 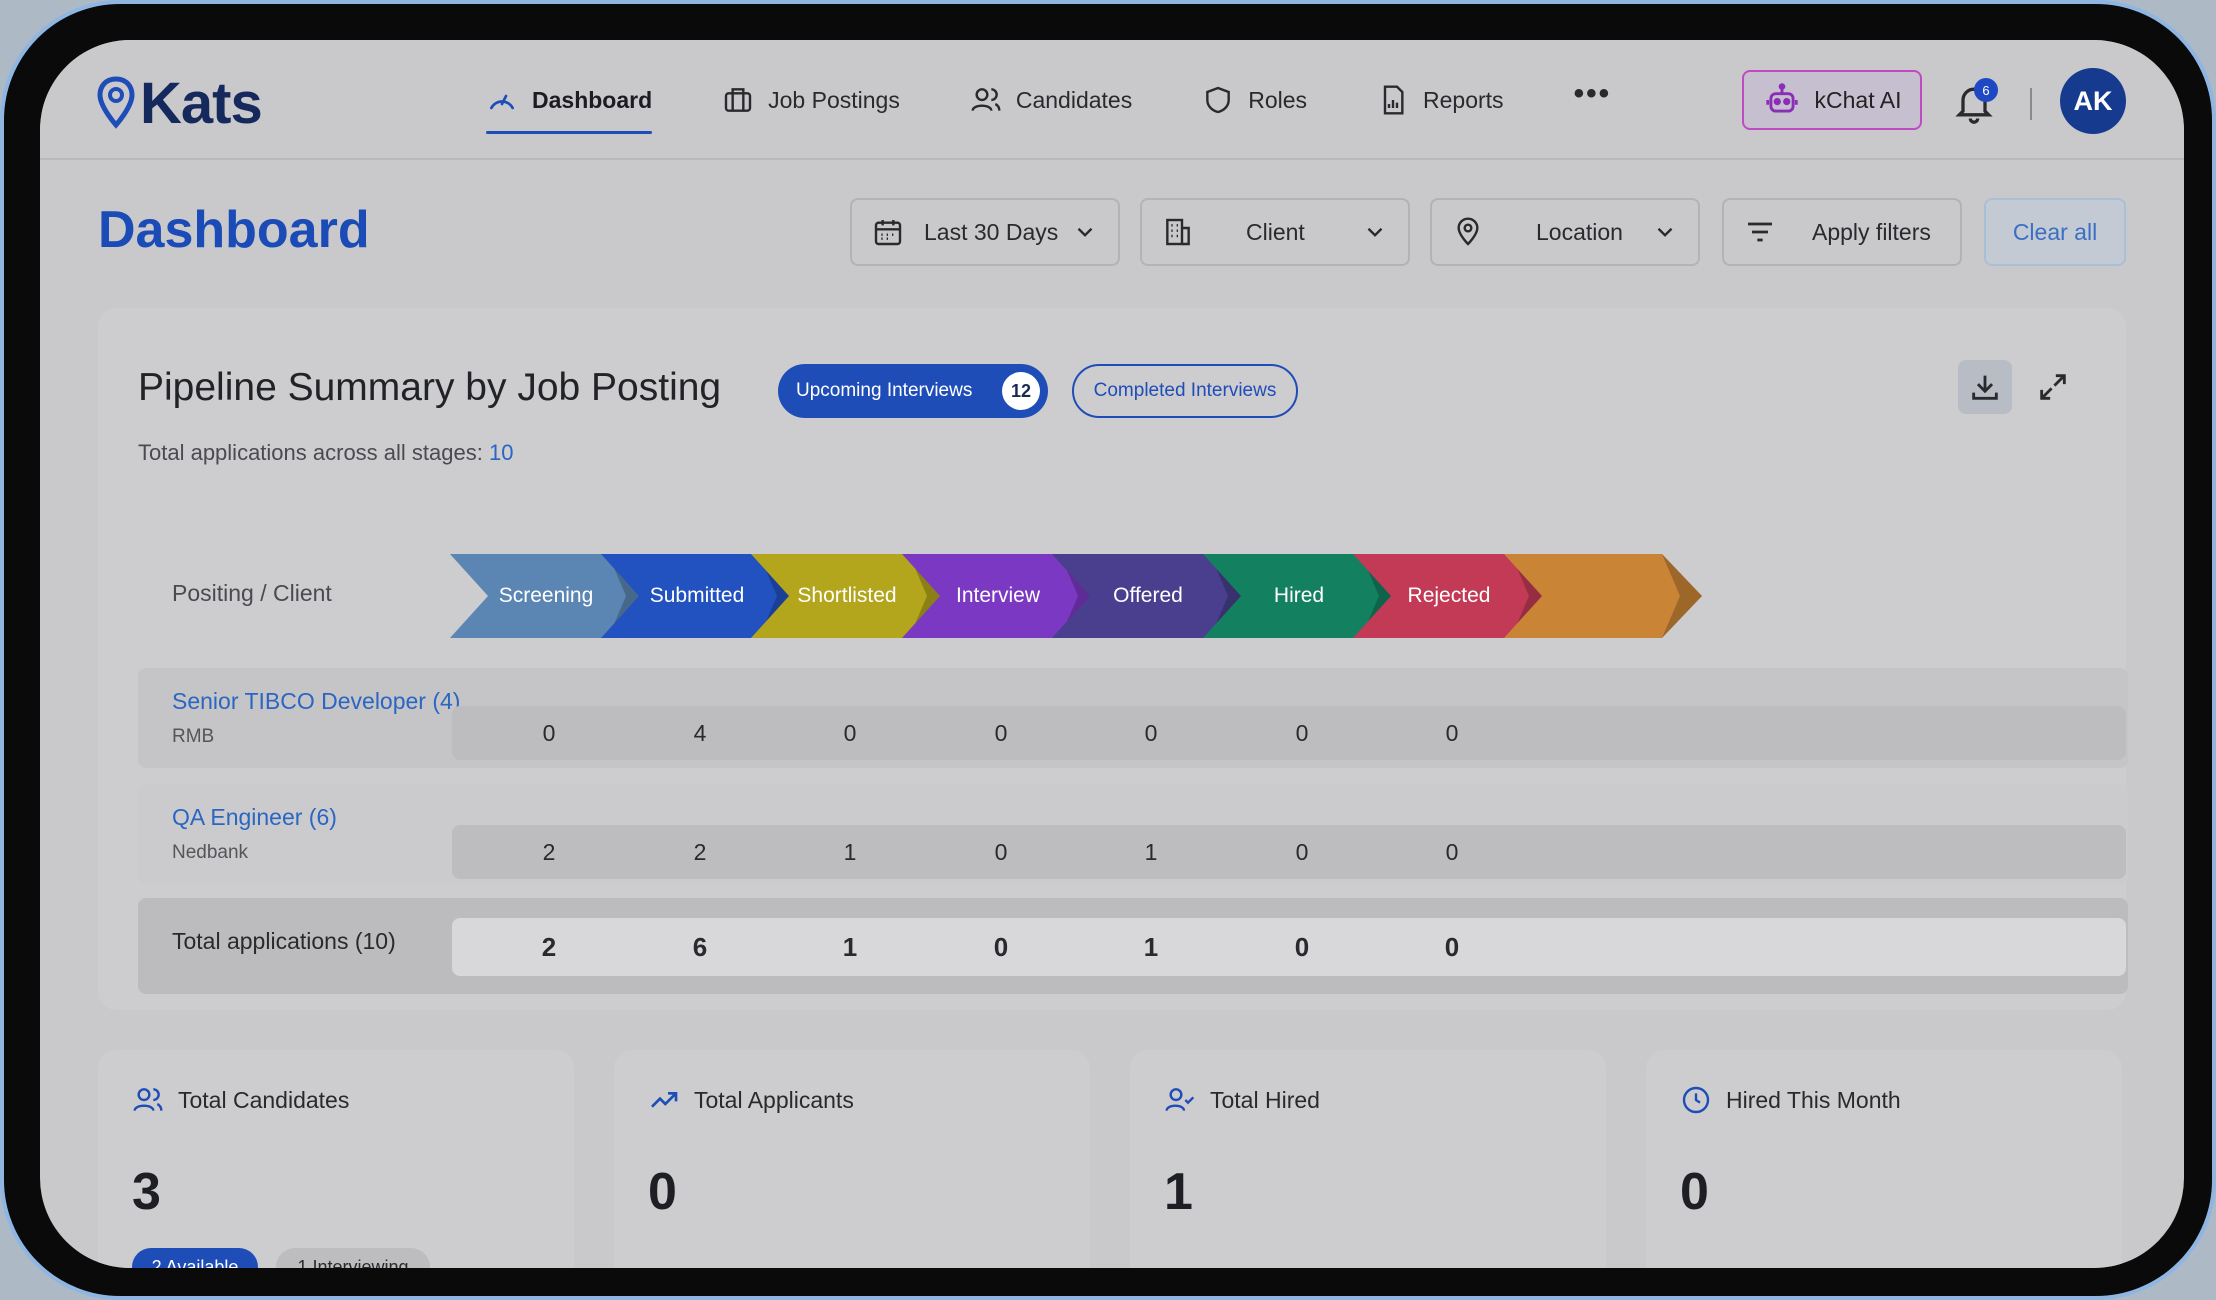 What do you see at coordinates (1468, 231) in the screenshot?
I see `map-pin-icon` at bounding box center [1468, 231].